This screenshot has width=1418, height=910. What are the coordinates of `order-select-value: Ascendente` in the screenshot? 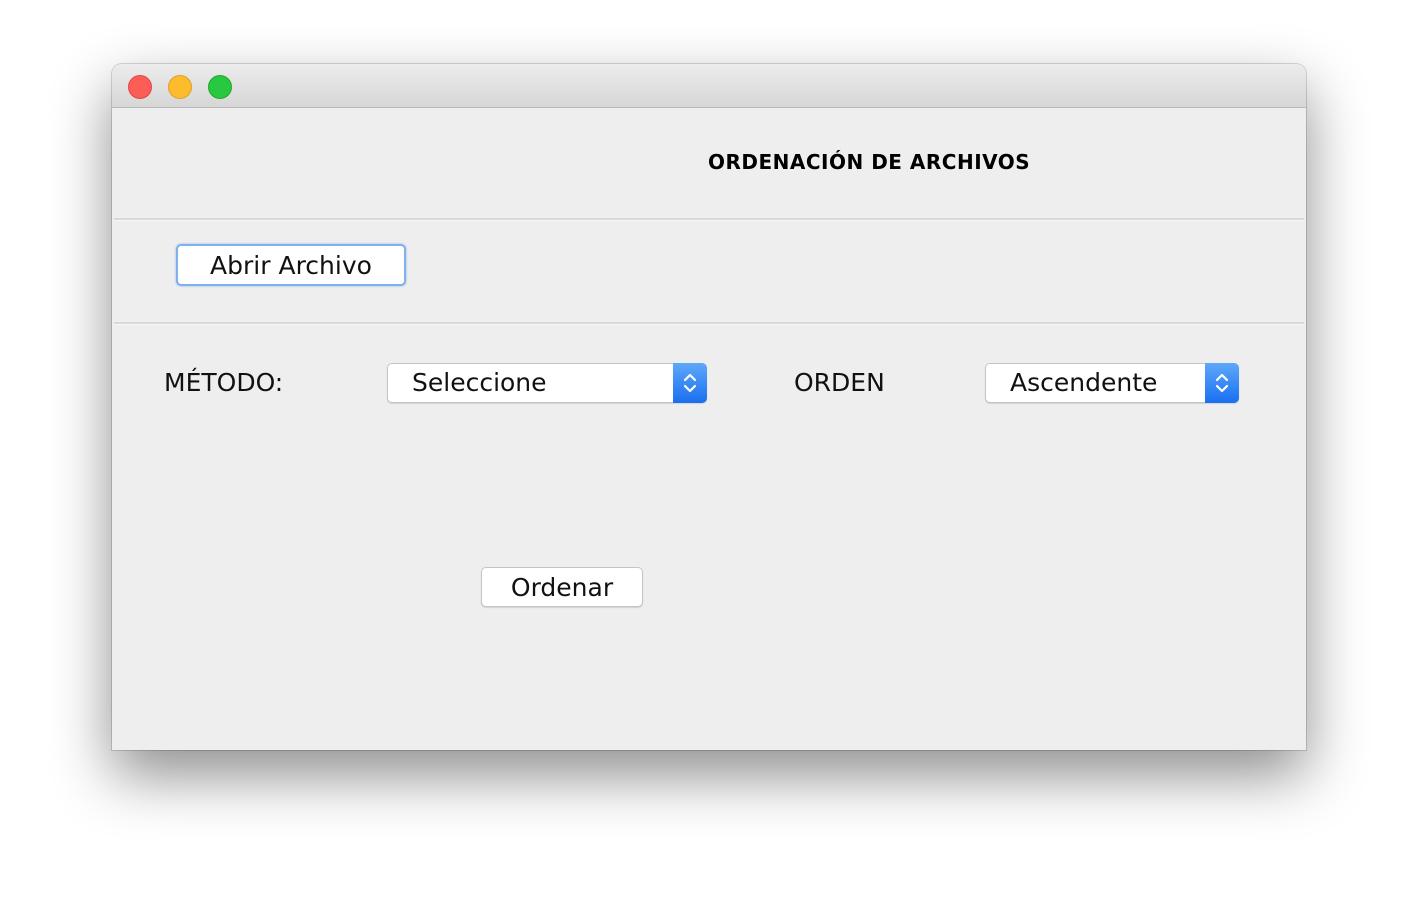 It's located at (1084, 382).